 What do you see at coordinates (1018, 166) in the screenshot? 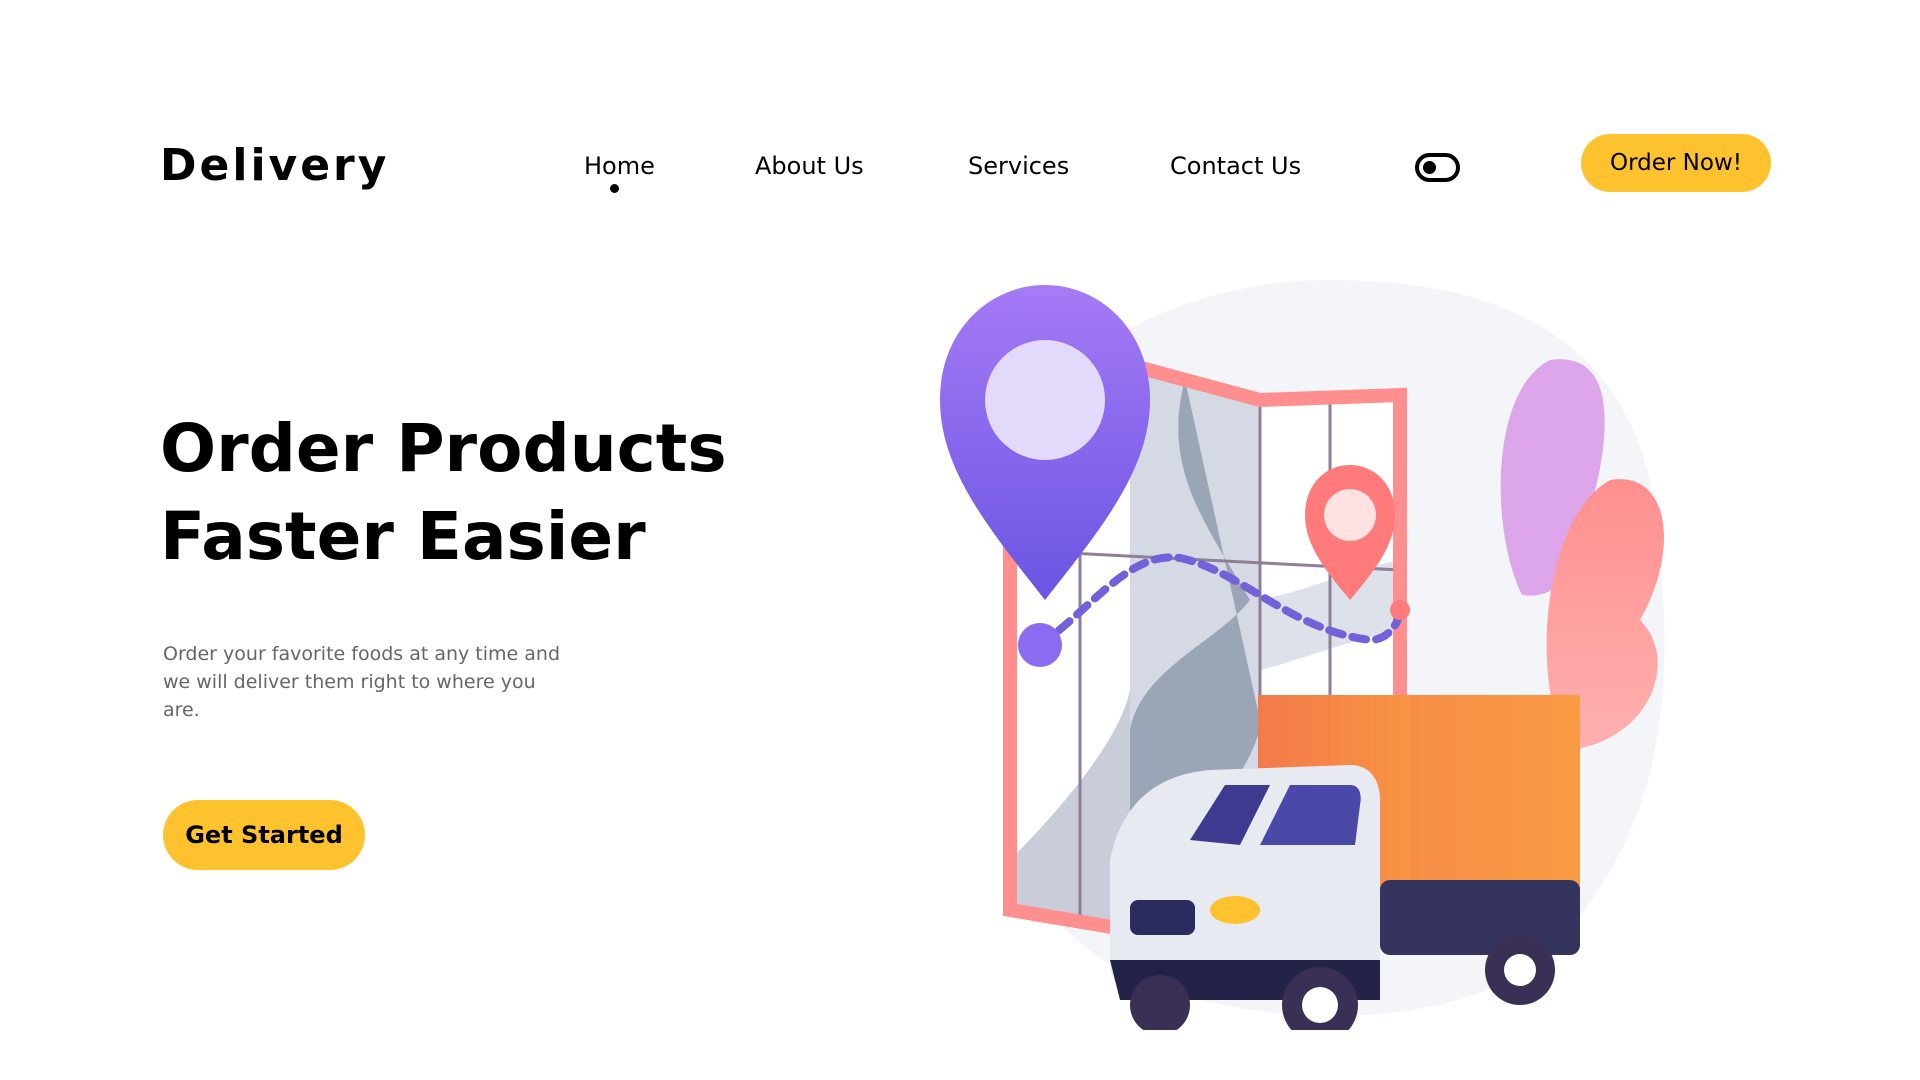
I see `nav-link-services: Services` at bounding box center [1018, 166].